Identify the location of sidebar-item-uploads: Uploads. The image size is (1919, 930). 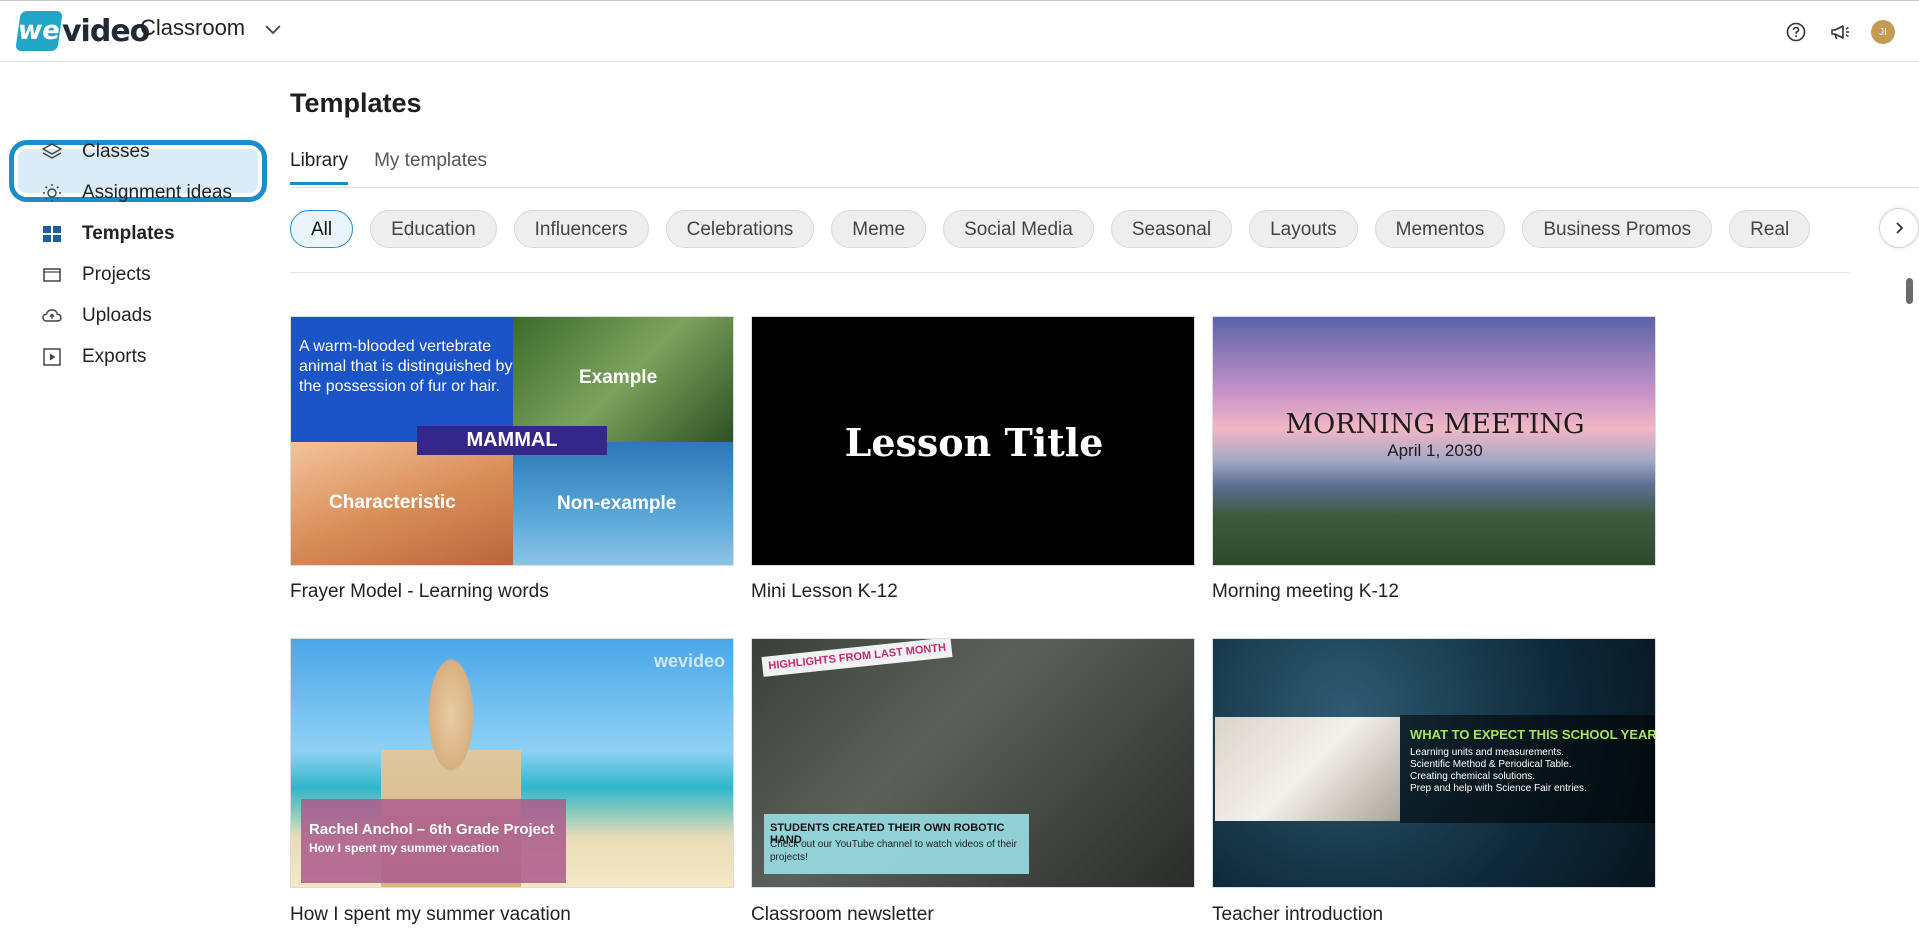
(95, 316).